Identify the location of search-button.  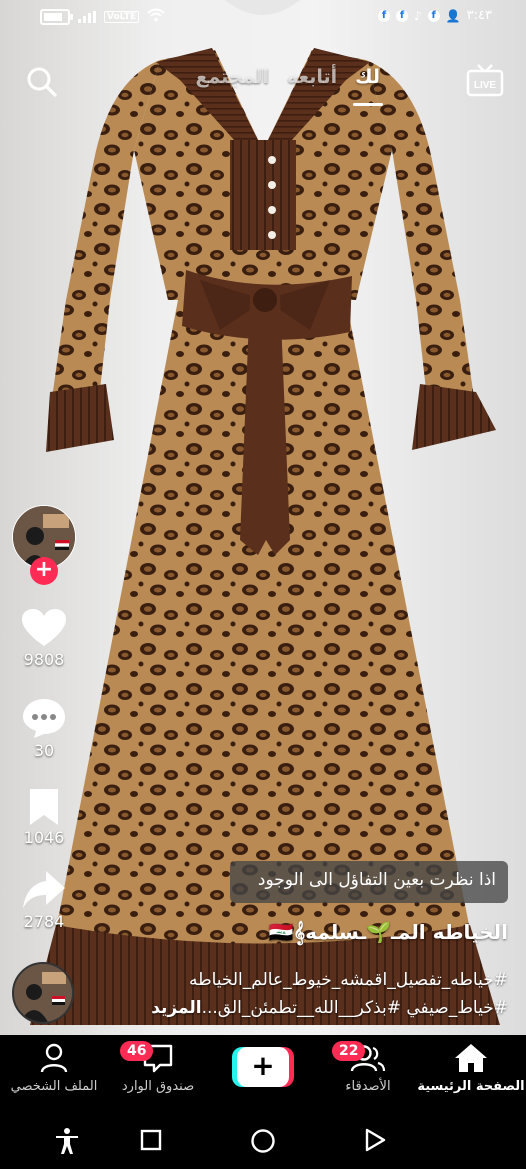
(42, 82).